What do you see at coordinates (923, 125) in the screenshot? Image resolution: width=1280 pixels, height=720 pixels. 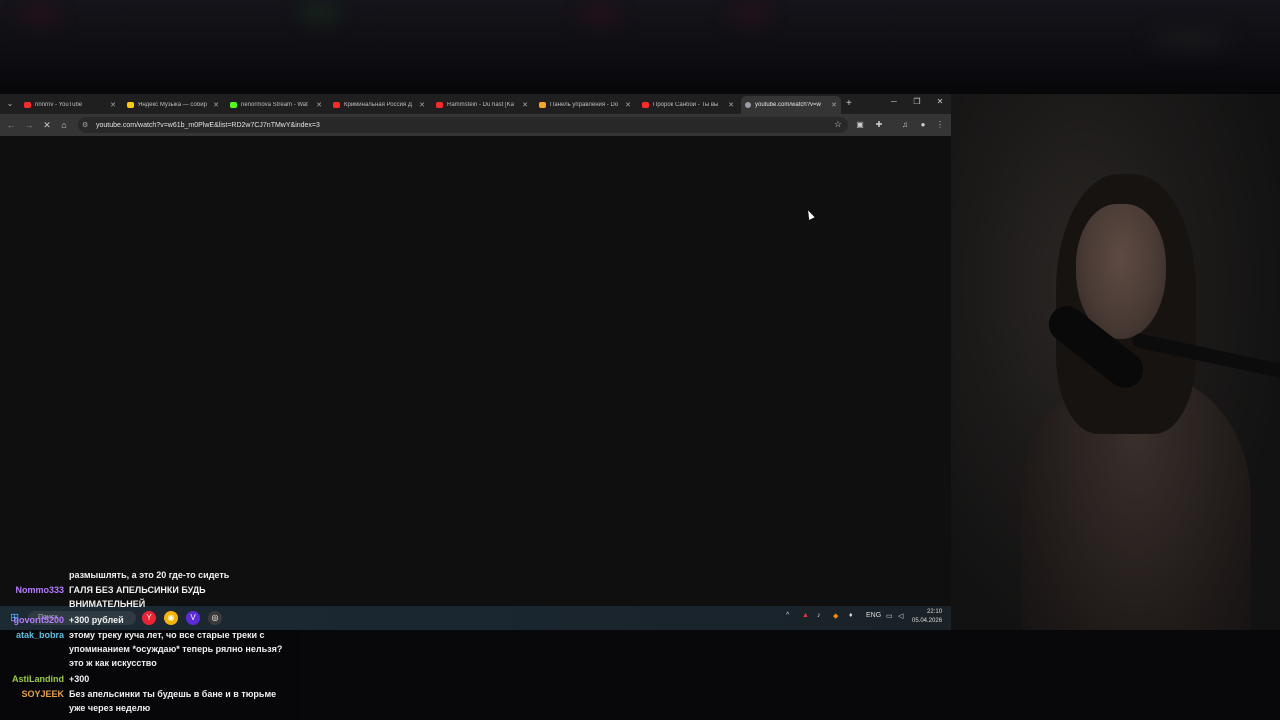 I see `profile-avatar-icon: ●` at bounding box center [923, 125].